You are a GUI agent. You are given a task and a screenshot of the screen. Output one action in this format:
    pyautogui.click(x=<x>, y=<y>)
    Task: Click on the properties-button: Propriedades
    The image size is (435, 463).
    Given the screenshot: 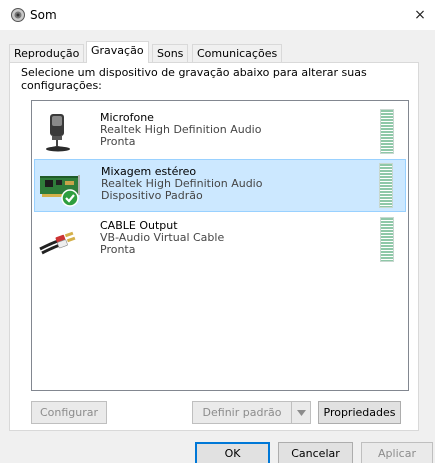 What is the action you would take?
    pyautogui.click(x=359, y=412)
    